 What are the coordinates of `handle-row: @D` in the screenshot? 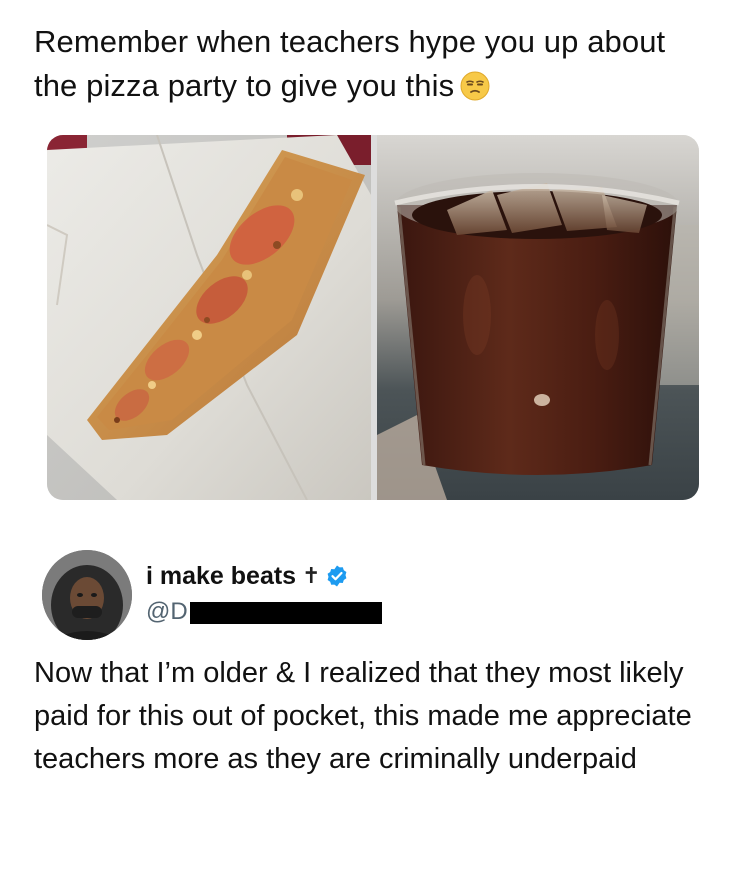 It's located at (264, 612).